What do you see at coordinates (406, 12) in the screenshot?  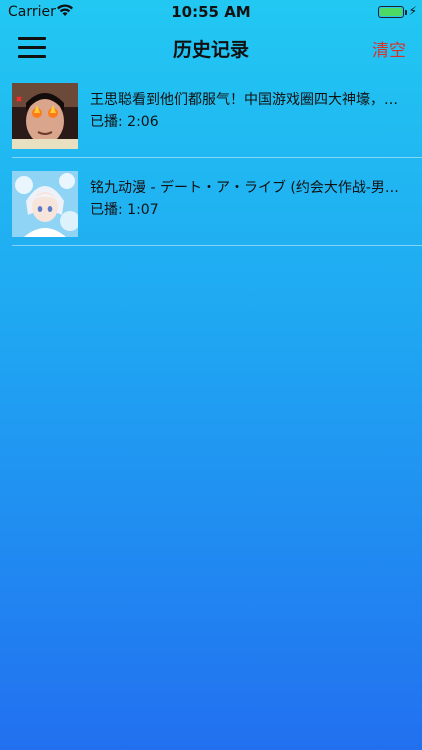 I see `battery-tip` at bounding box center [406, 12].